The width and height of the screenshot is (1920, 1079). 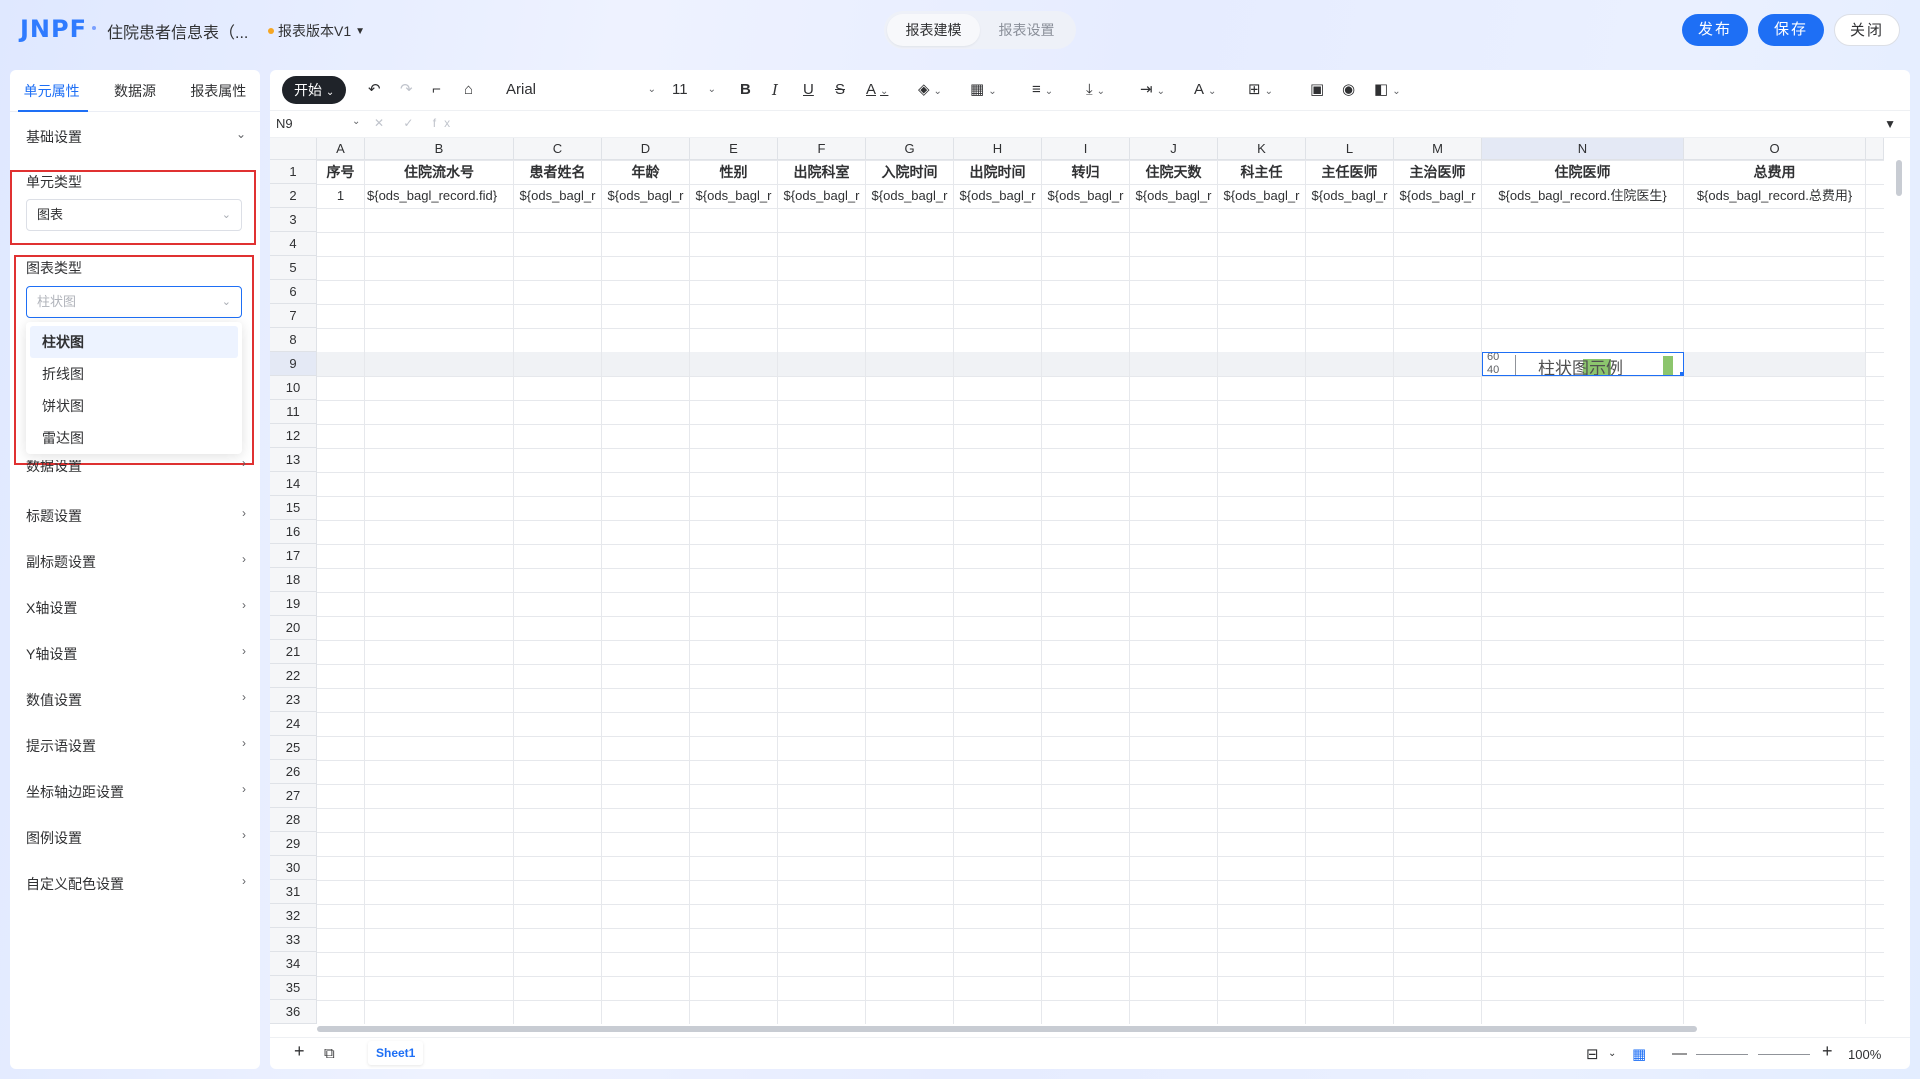 I want to click on header-cell: 入院时间, so click(x=909, y=172).